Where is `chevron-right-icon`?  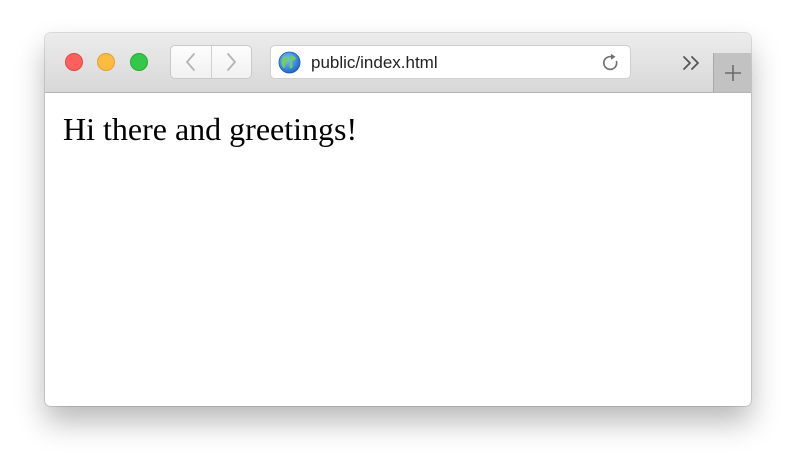
chevron-right-icon is located at coordinates (232, 62).